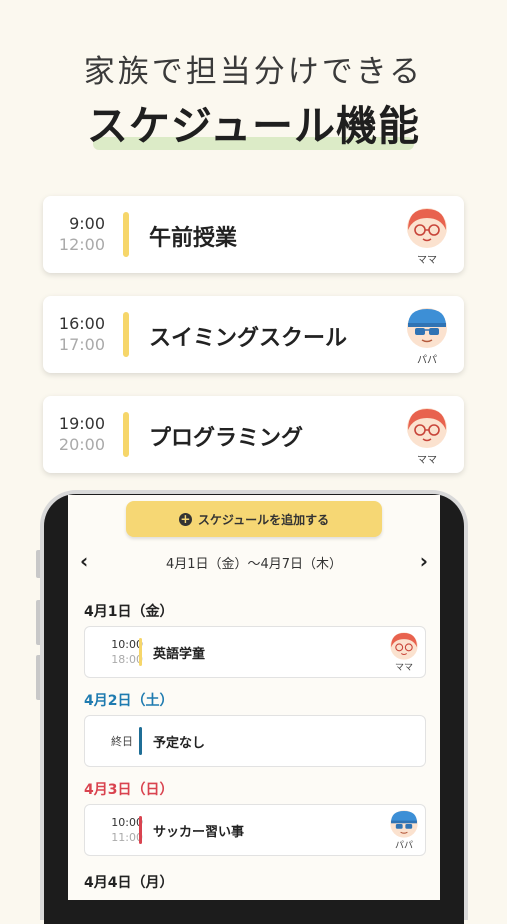 The image size is (507, 924). I want to click on schedule-name: 午前授業, so click(193, 238).